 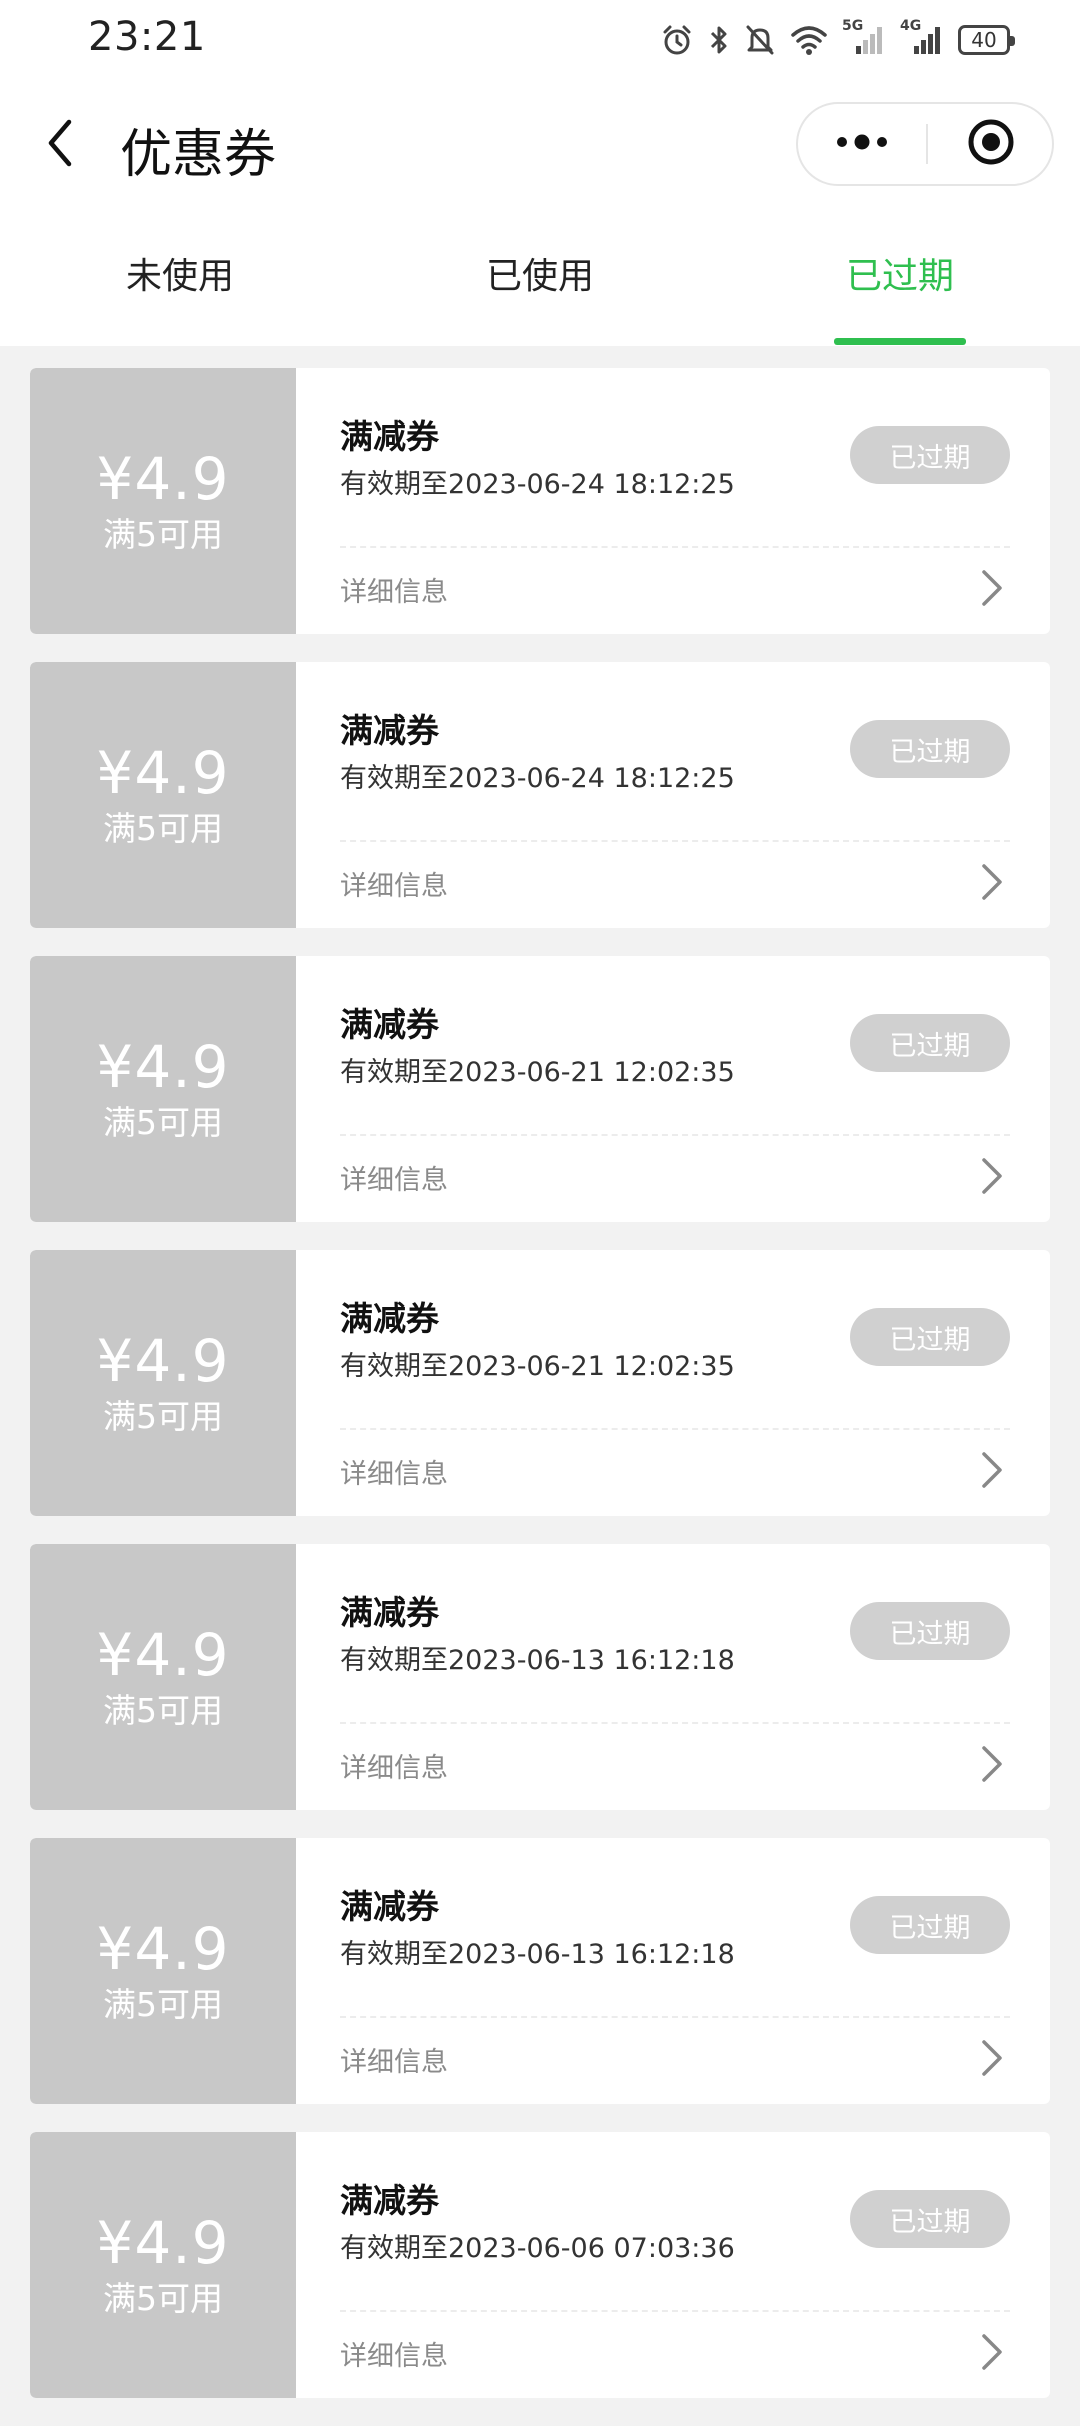 I want to click on bluetooth-icon, so click(x=719, y=40).